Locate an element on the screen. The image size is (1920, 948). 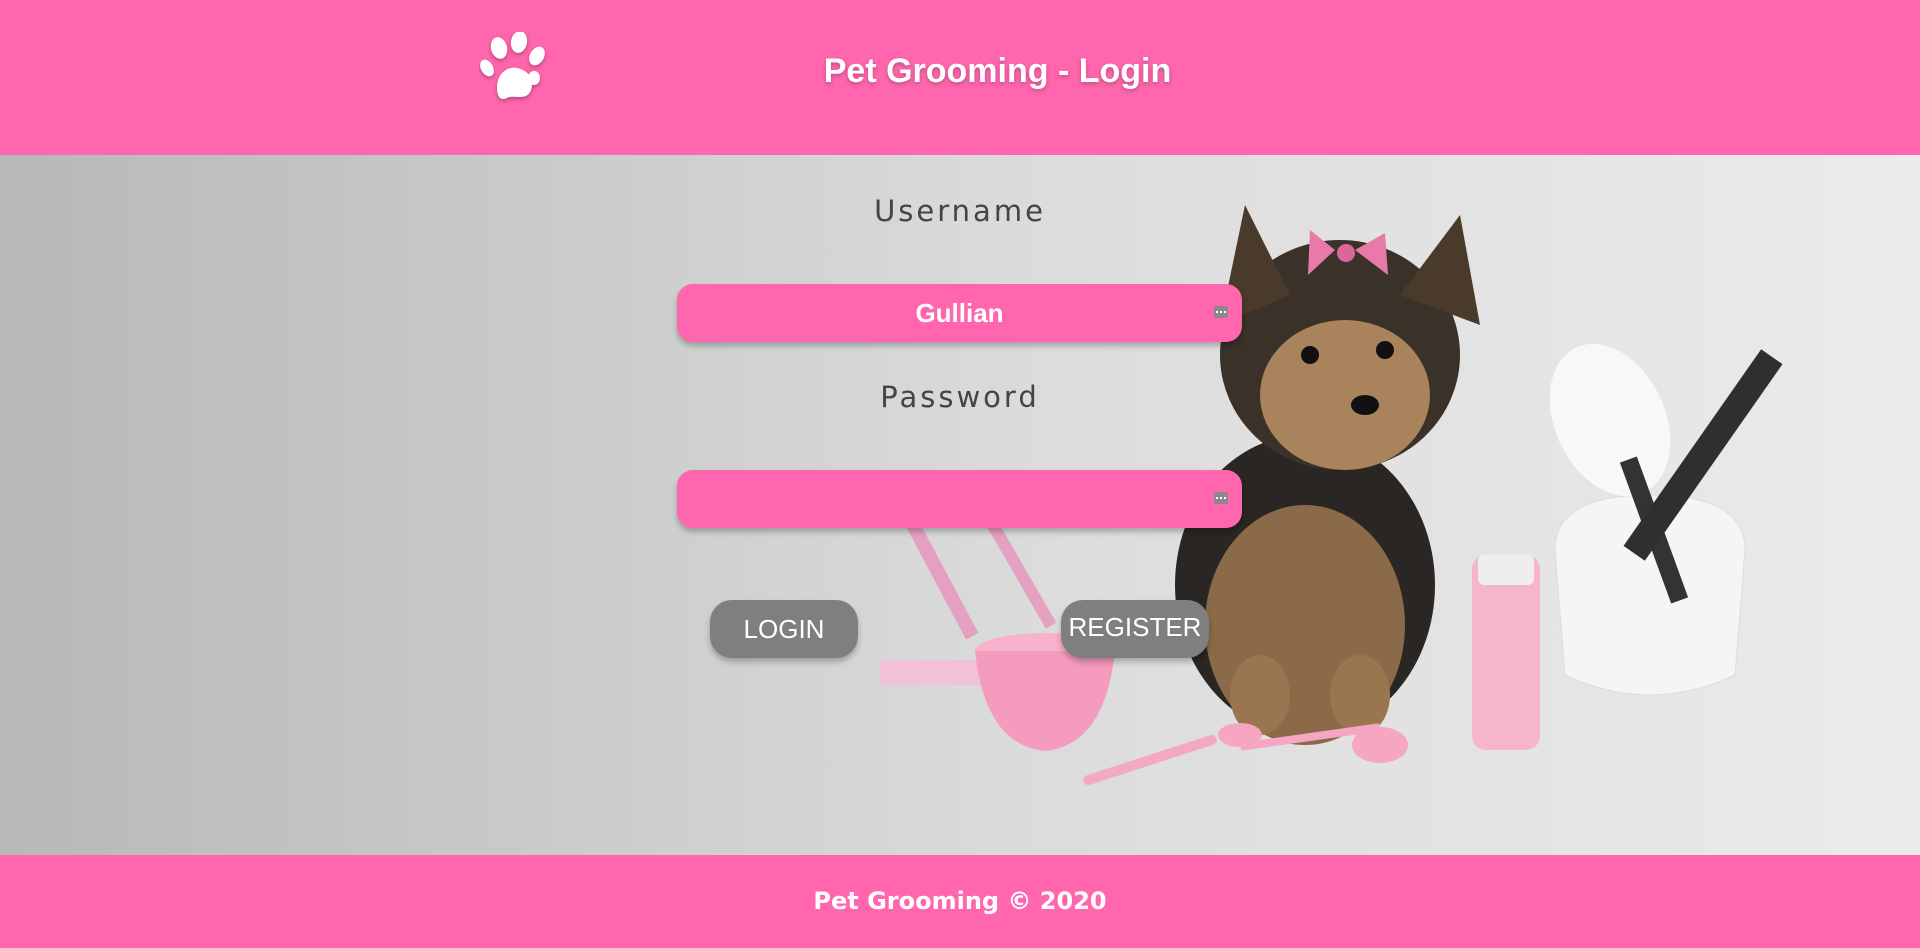
page-footer: Pet Grooming © 2020 is located at coordinates (960, 901).